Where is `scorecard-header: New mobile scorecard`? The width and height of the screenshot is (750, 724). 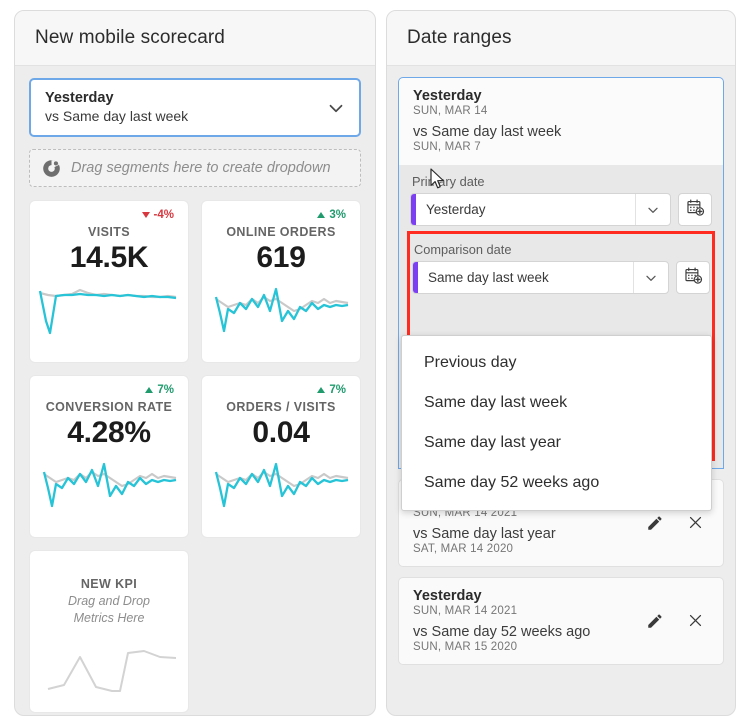 scorecard-header: New mobile scorecard is located at coordinates (195, 38).